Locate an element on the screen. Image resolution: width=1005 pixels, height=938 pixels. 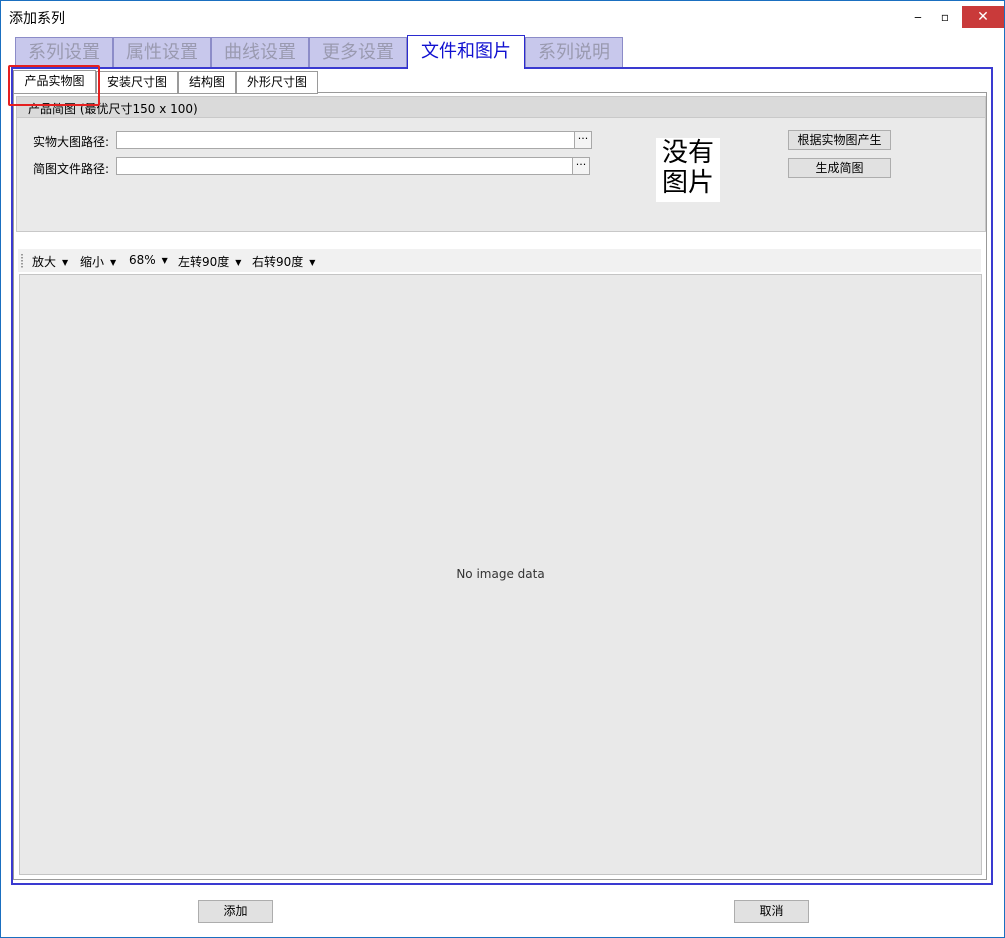
add-button: 添加 is located at coordinates (235, 911).